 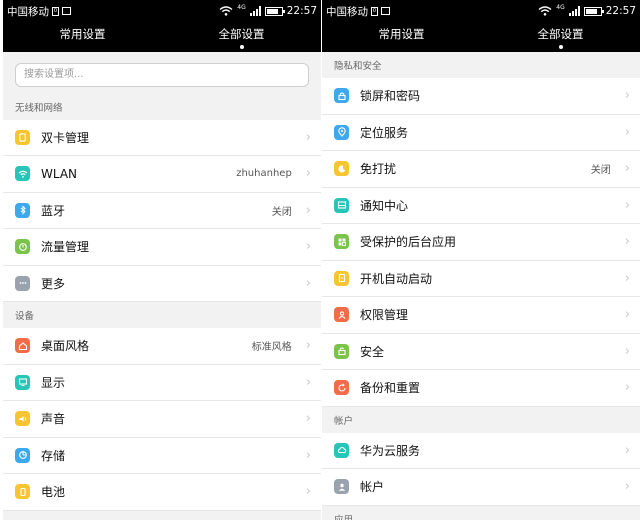 What do you see at coordinates (162, 174) in the screenshot?
I see `settings-row-wifi: WLAN zhuhanhep ›` at bounding box center [162, 174].